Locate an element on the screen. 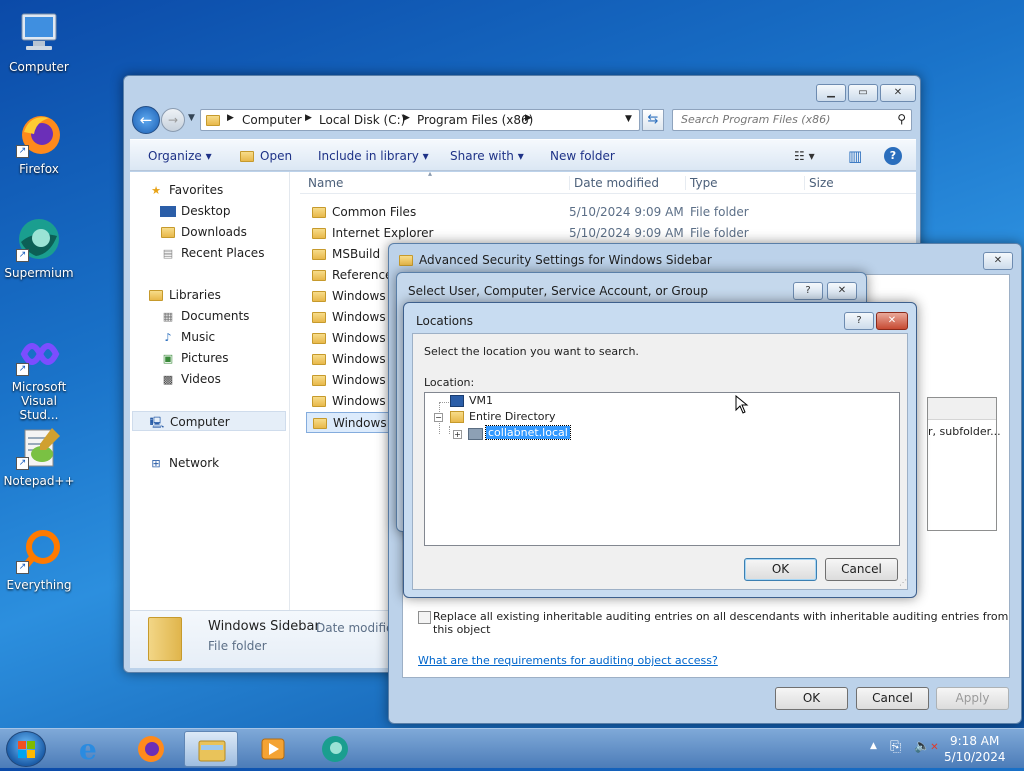 The image size is (1024, 771). column-type: Type is located at coordinates (701, 183).